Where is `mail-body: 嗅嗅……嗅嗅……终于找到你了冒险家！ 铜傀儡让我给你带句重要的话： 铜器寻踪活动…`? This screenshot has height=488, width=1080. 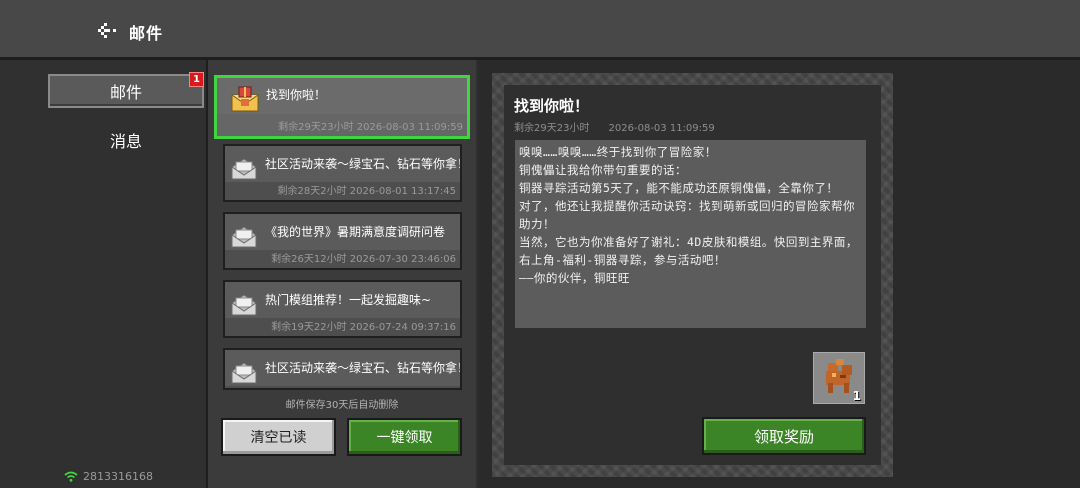
mail-body: 嗅嗅……嗅嗅……终于找到你了冒险家！ 铜傀儡让我给你带句重要的话： 铜器寻踪活动… is located at coordinates (690, 234).